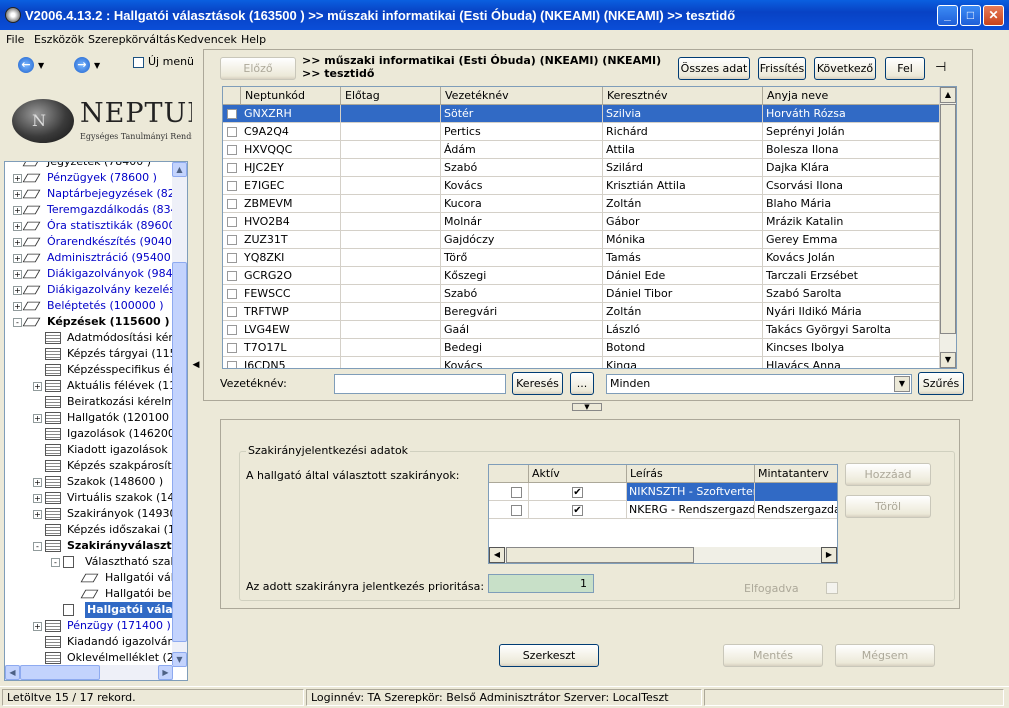 The image size is (1009, 708). What do you see at coordinates (89, 562) in the screenshot?
I see `tree-item: - Választható szakir` at bounding box center [89, 562].